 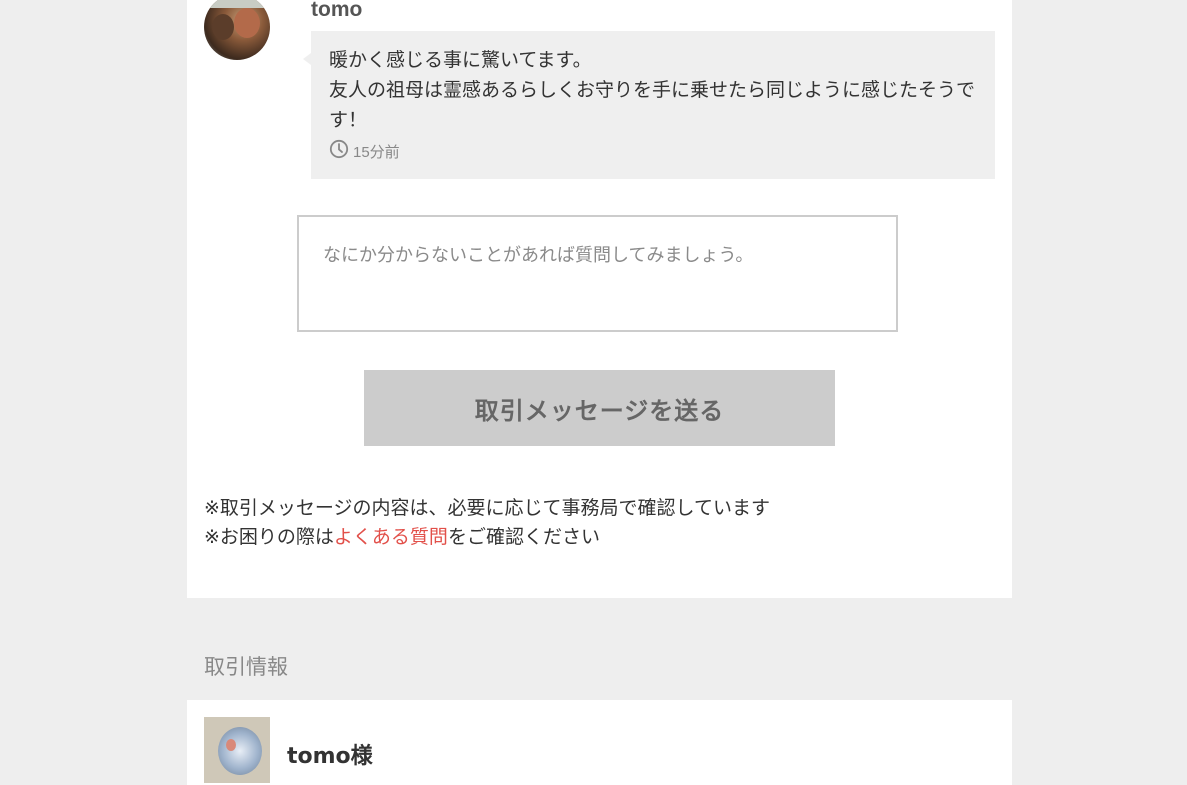 I want to click on note-help-suffix: をご確認ください, so click(x=523, y=537).